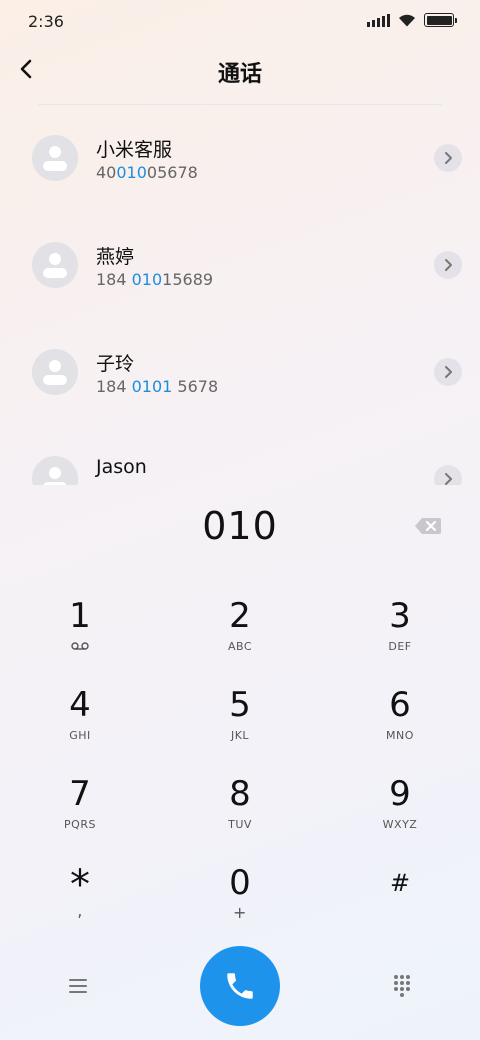 This screenshot has width=480, height=1040. Describe the element at coordinates (240, 735) in the screenshot. I see `key-letters: JKL` at that location.